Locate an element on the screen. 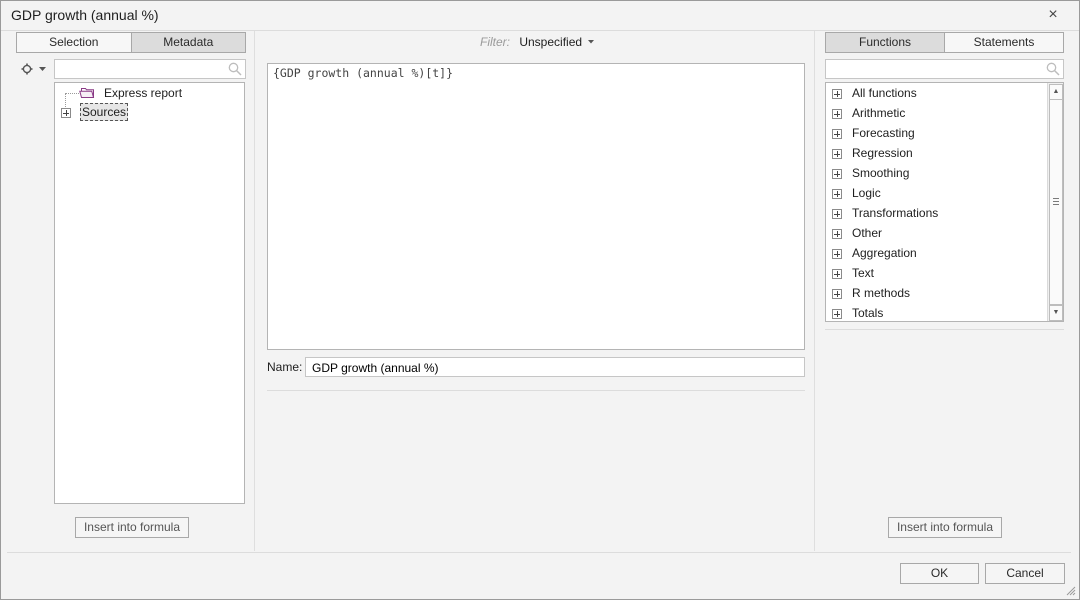 The height and width of the screenshot is (600, 1080). settings-dropdown is located at coordinates (35, 69).